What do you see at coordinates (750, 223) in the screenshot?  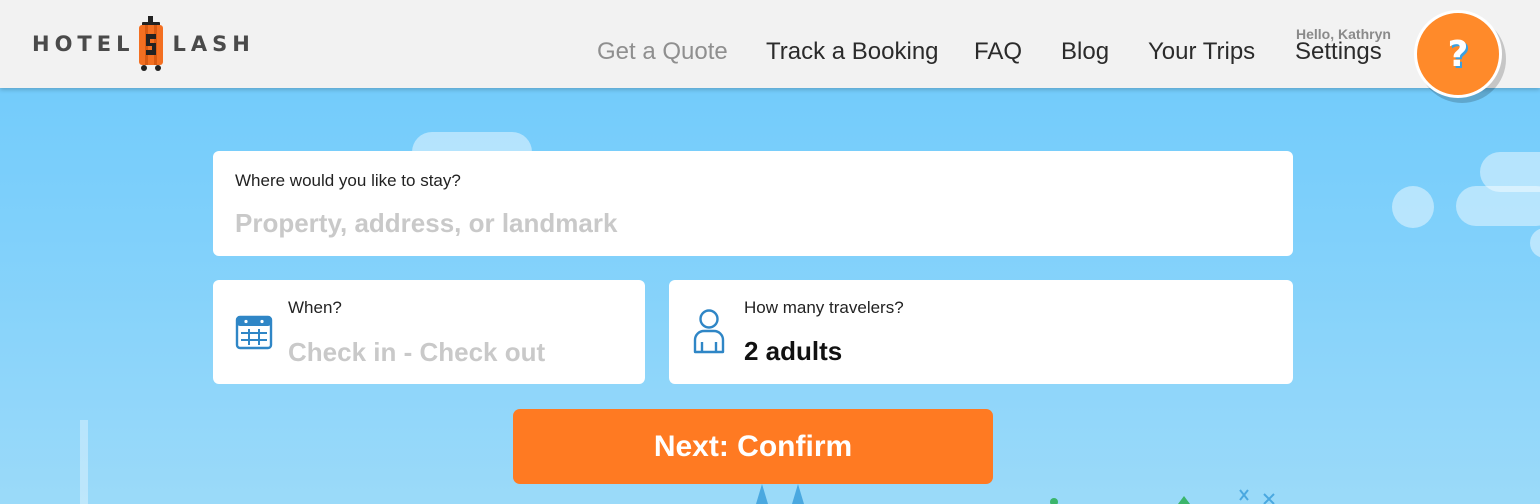 I see `destination-input` at bounding box center [750, 223].